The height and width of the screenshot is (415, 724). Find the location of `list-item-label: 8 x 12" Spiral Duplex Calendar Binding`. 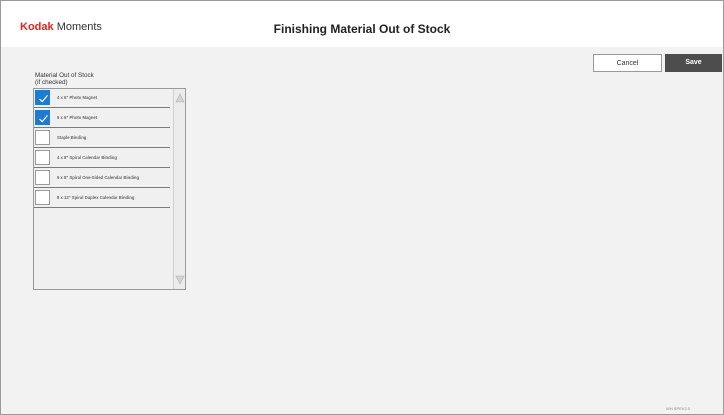

list-item-label: 8 x 12" Spiral Duplex Calendar Binding is located at coordinates (96, 197).